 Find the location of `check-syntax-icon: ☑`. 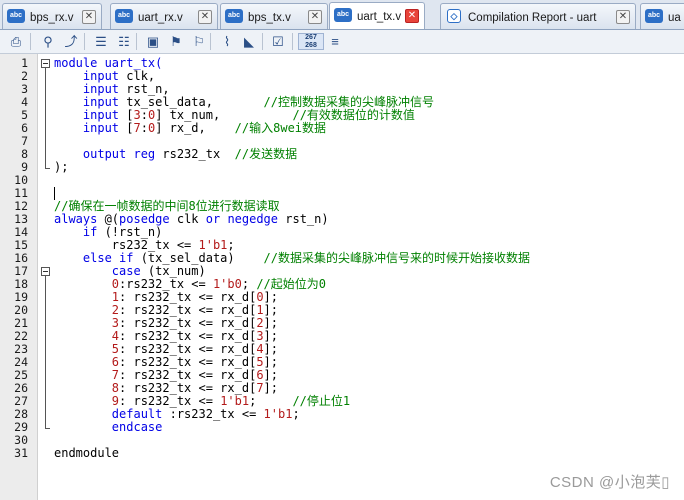

check-syntax-icon: ☑ is located at coordinates (278, 41).